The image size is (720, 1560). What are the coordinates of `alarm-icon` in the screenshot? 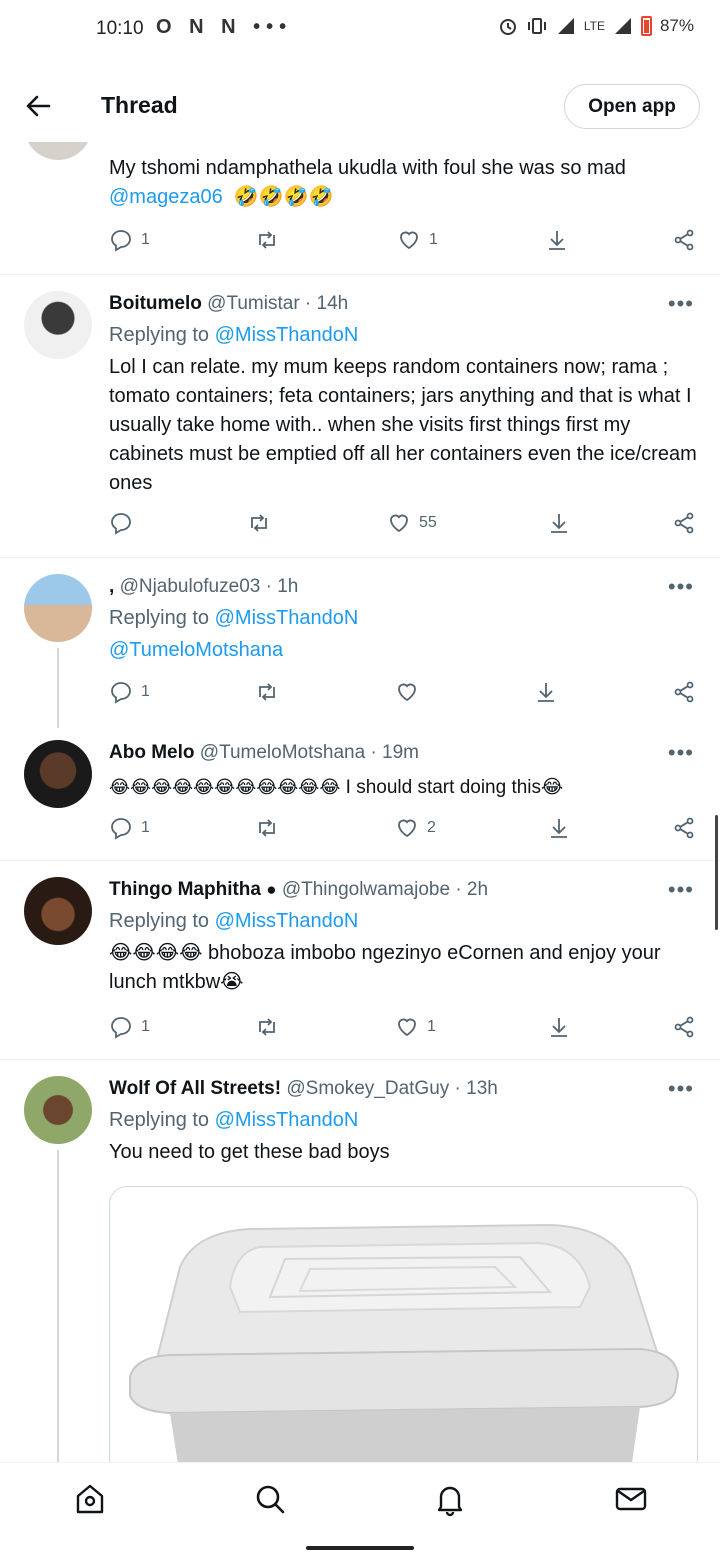 It's located at (507, 27).